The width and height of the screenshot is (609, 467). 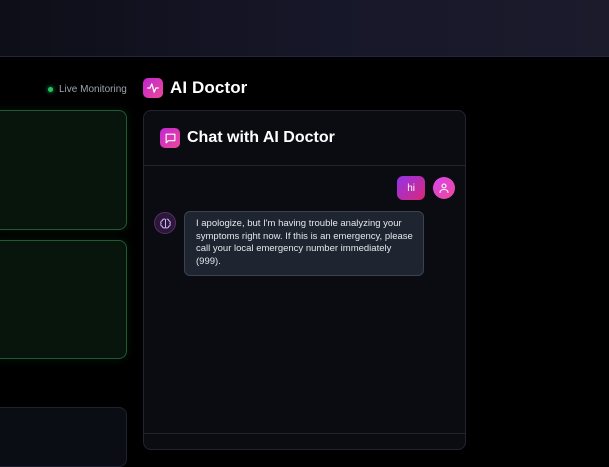 What do you see at coordinates (304, 433) in the screenshot?
I see `chat-input-divider` at bounding box center [304, 433].